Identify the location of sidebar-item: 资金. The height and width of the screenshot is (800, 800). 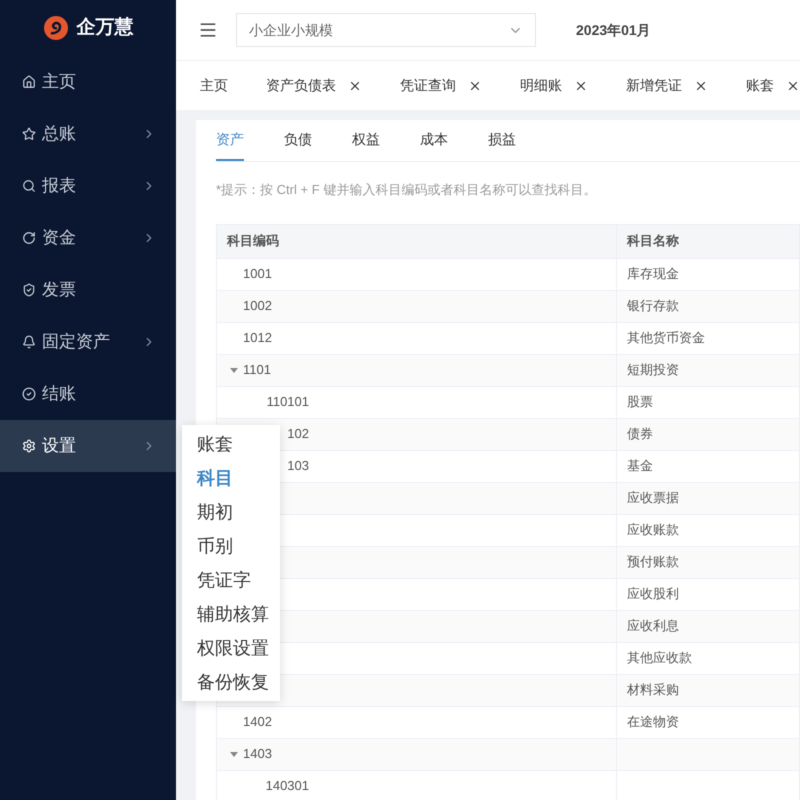
(88, 238).